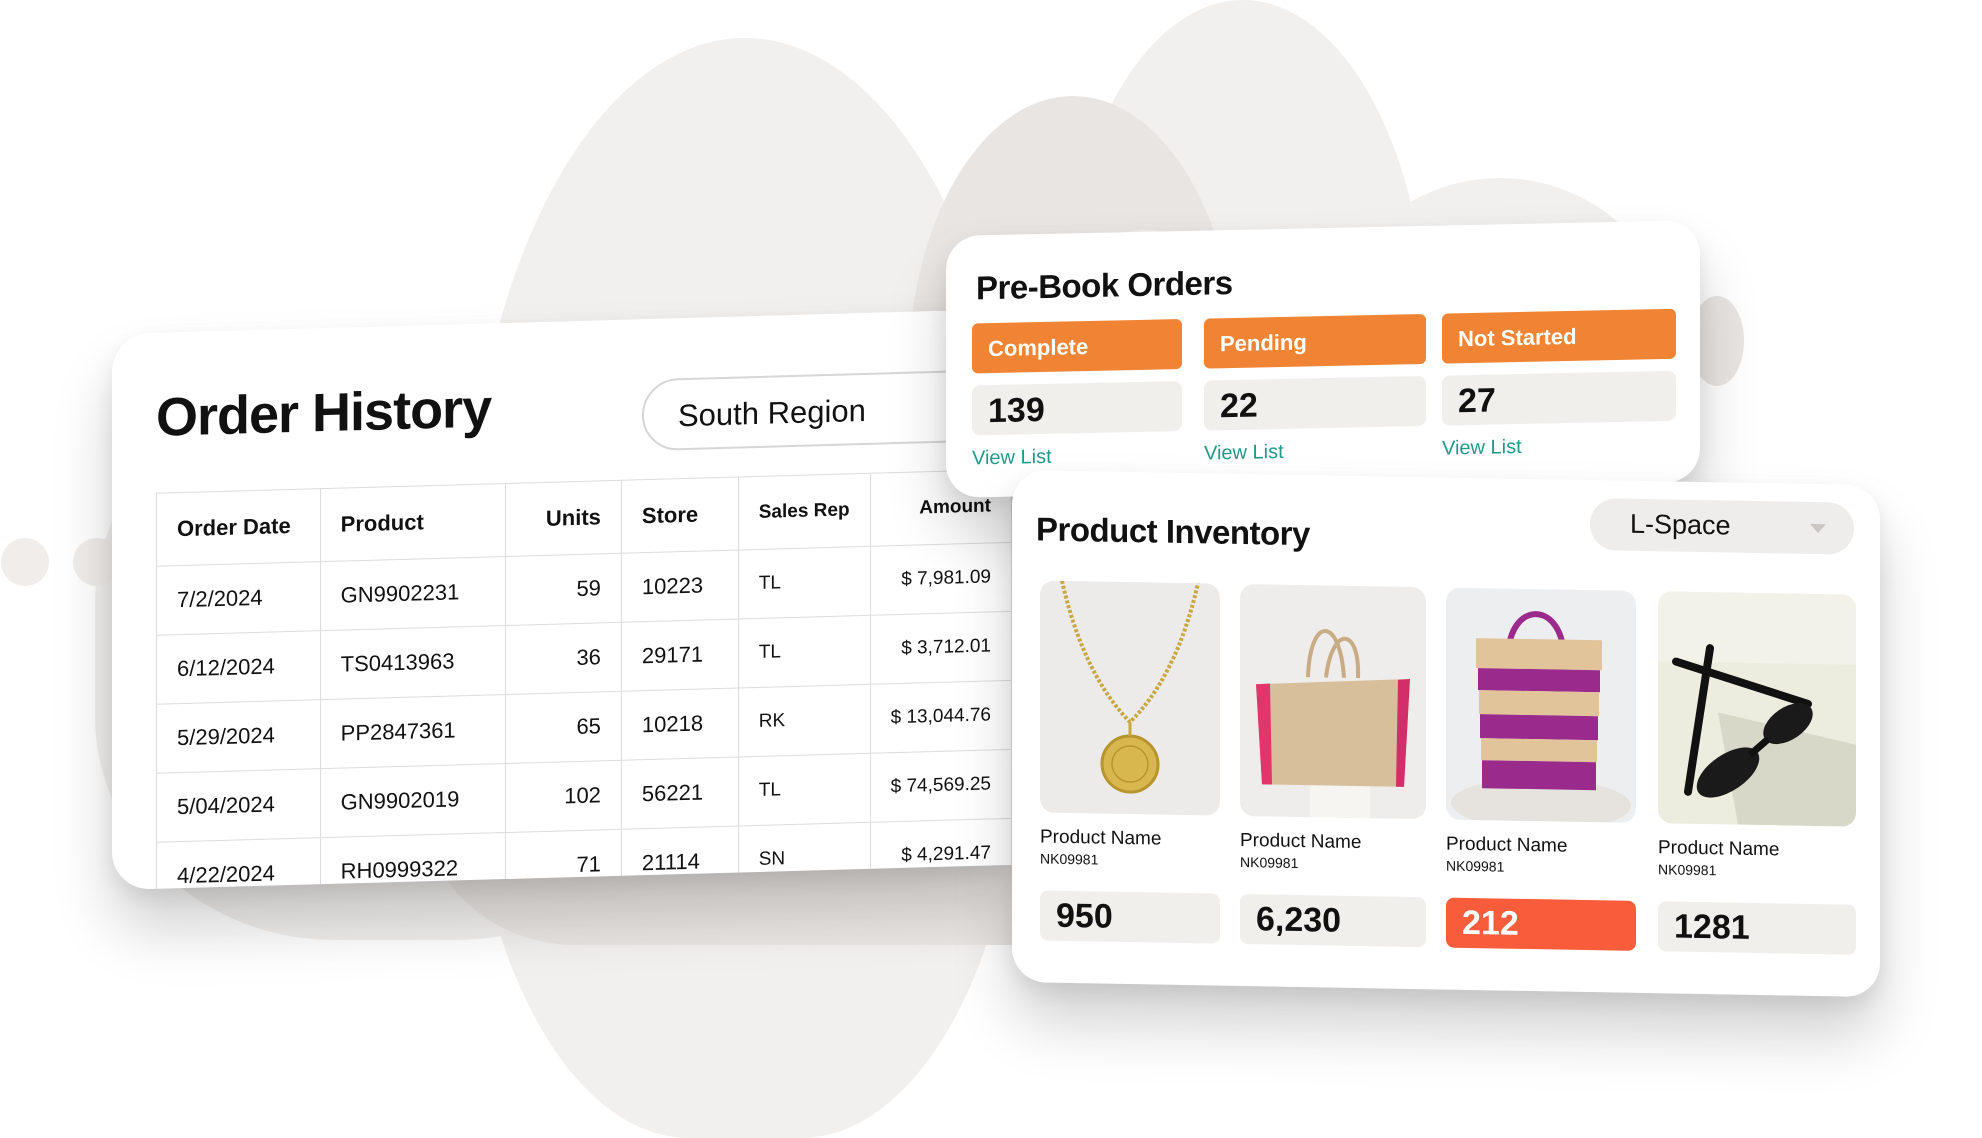 This screenshot has height=1138, width=1982. Describe the element at coordinates (1541, 924) in the screenshot. I see `product-quantity-alert: 212` at that location.